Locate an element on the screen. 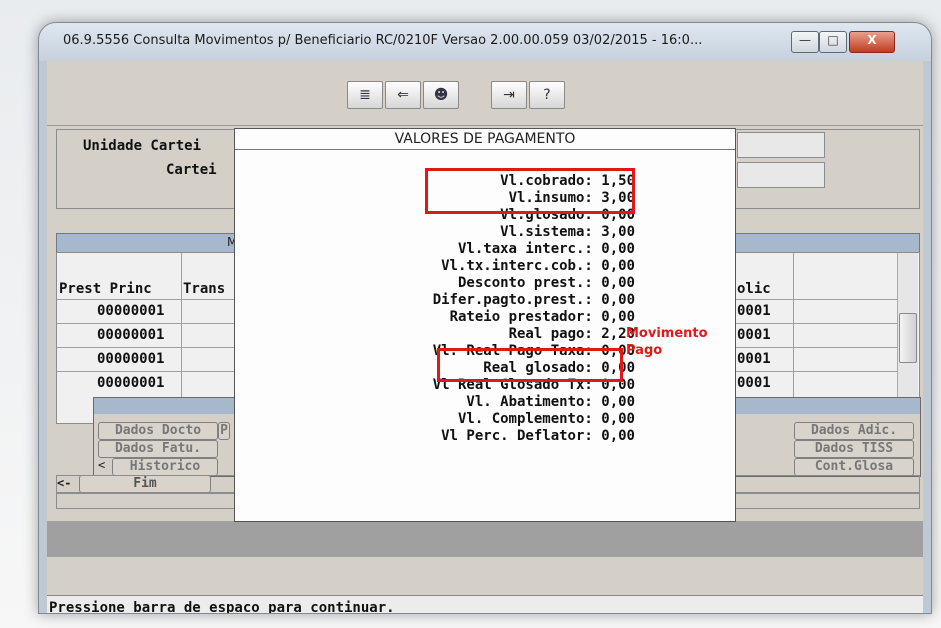  person-icon: ☻ is located at coordinates (441, 95).